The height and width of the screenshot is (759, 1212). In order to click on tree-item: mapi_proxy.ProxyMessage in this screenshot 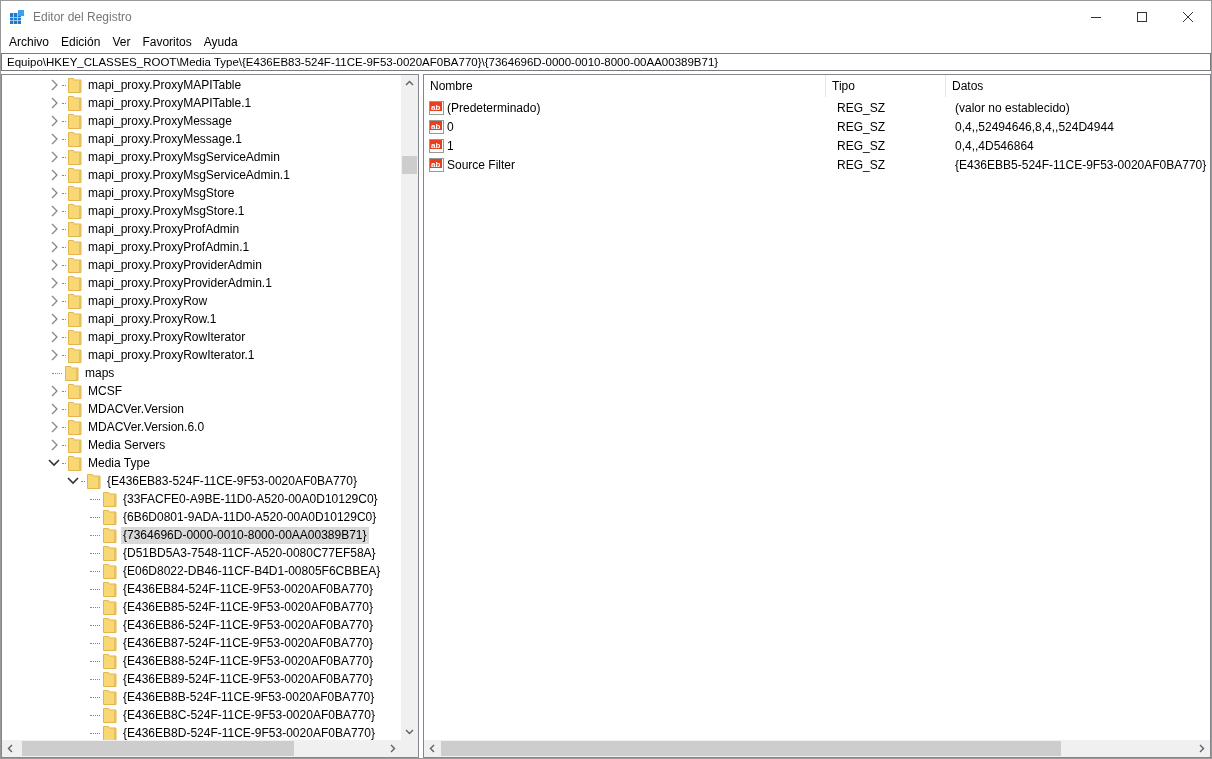, I will do `click(160, 121)`.